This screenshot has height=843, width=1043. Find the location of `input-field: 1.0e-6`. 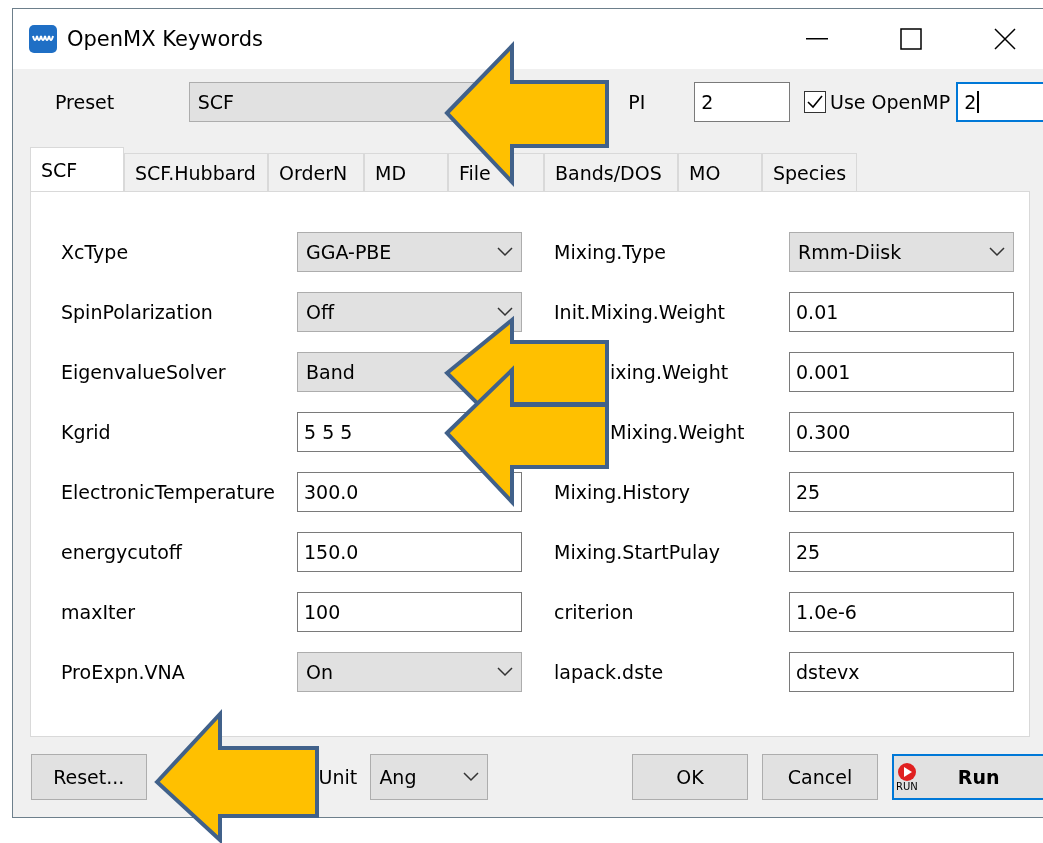

input-field: 1.0e-6 is located at coordinates (901, 612).